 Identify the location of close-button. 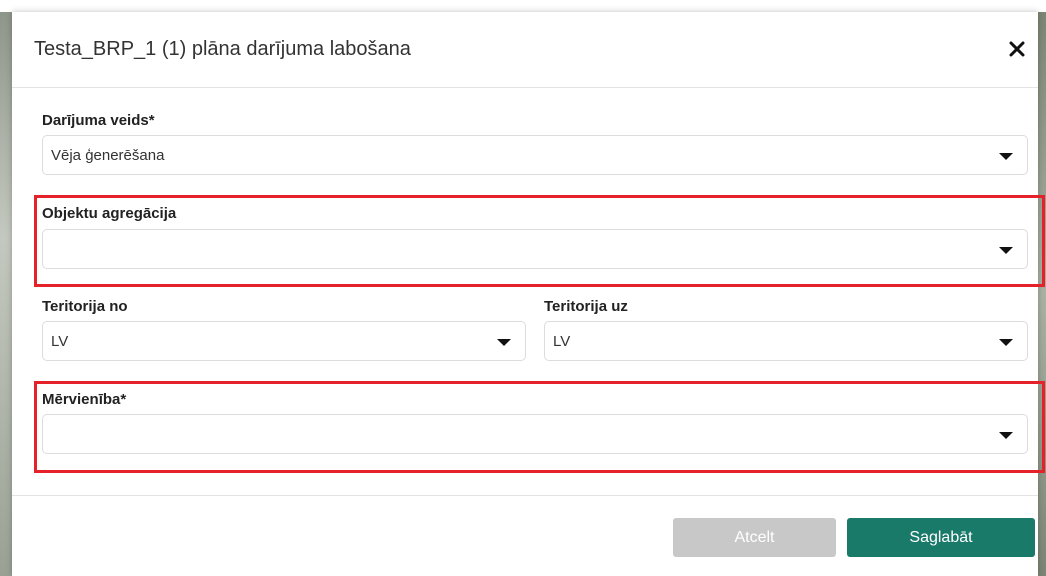
(1017, 49).